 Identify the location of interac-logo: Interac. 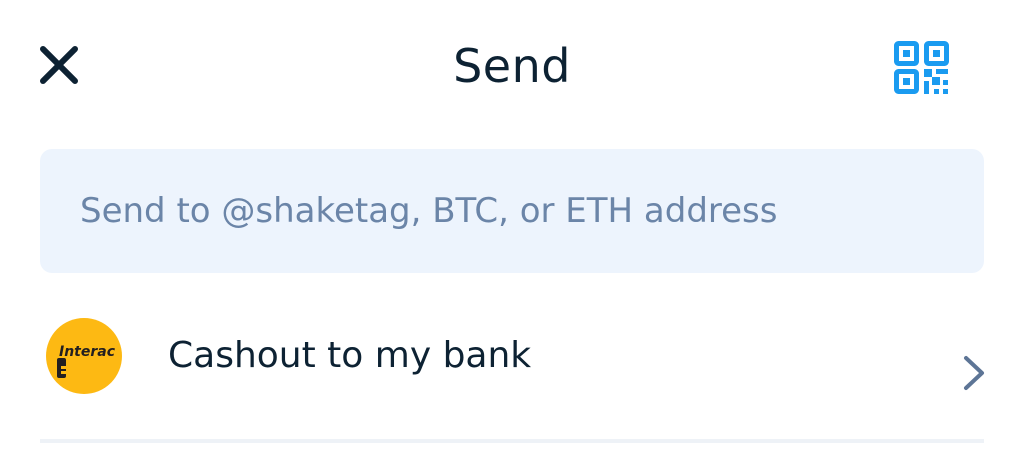
(84, 356).